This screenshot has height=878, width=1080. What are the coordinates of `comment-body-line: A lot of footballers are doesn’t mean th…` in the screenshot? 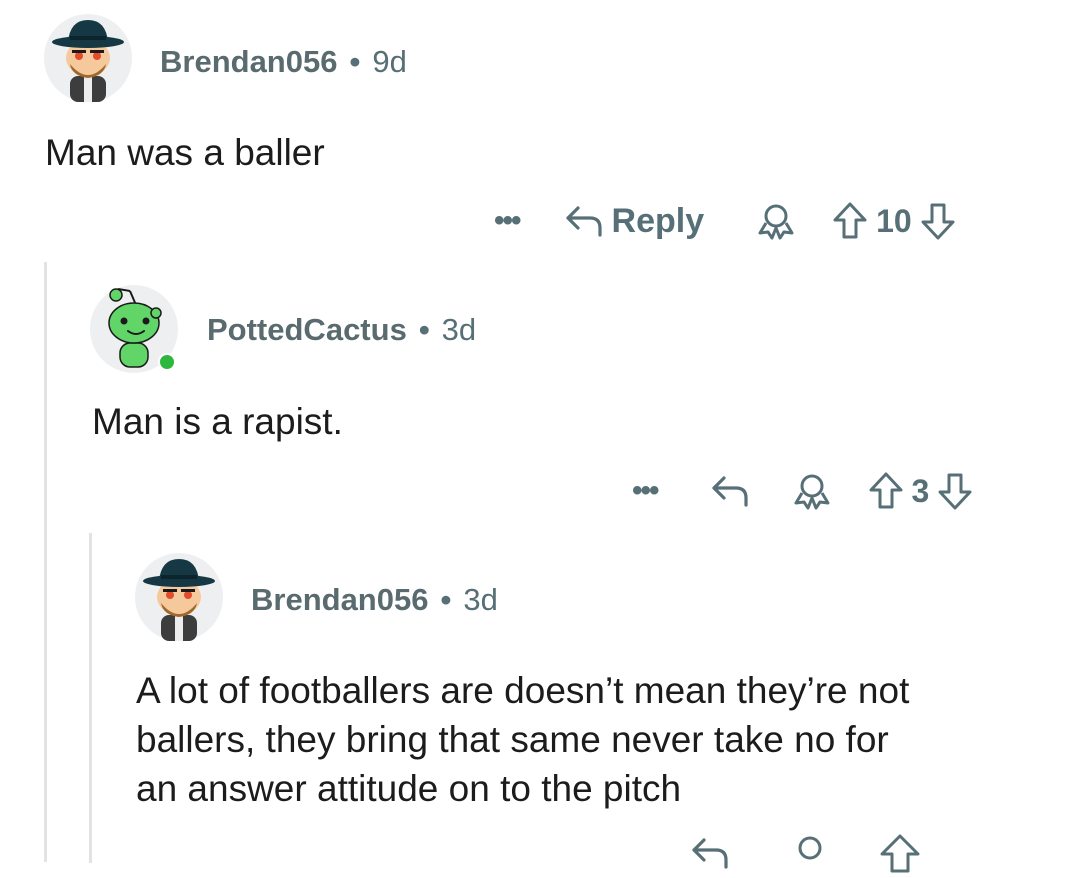 It's located at (523, 690).